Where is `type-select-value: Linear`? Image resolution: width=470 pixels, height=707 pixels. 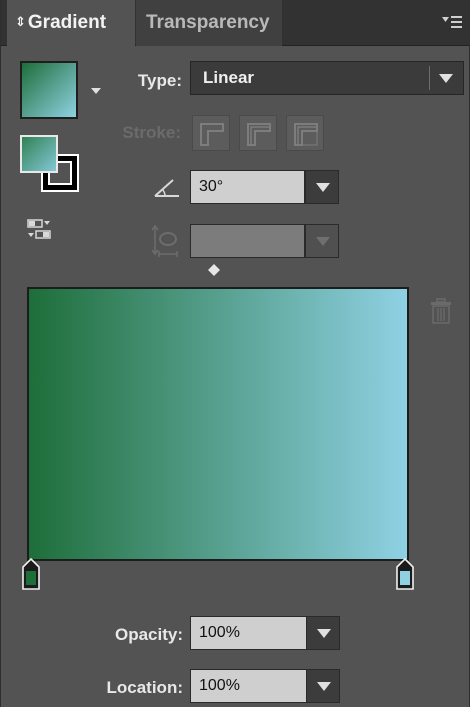 type-select-value: Linear is located at coordinates (229, 77).